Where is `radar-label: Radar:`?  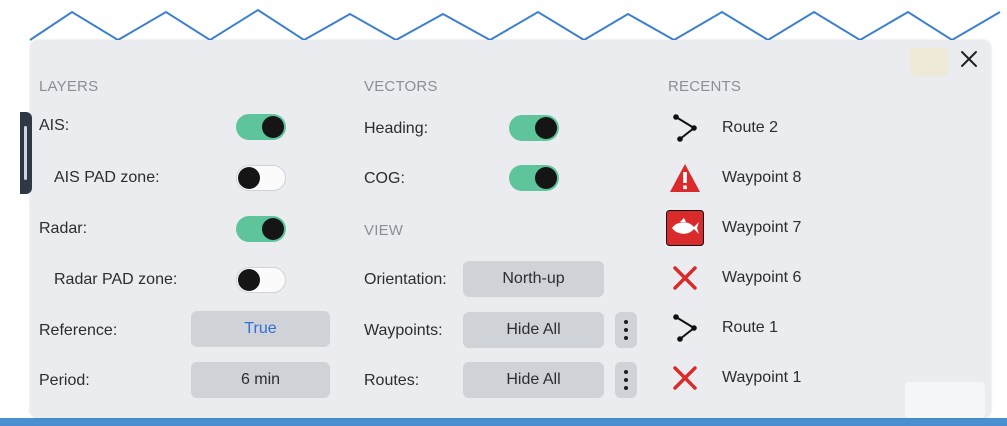
radar-label: Radar: is located at coordinates (63, 228).